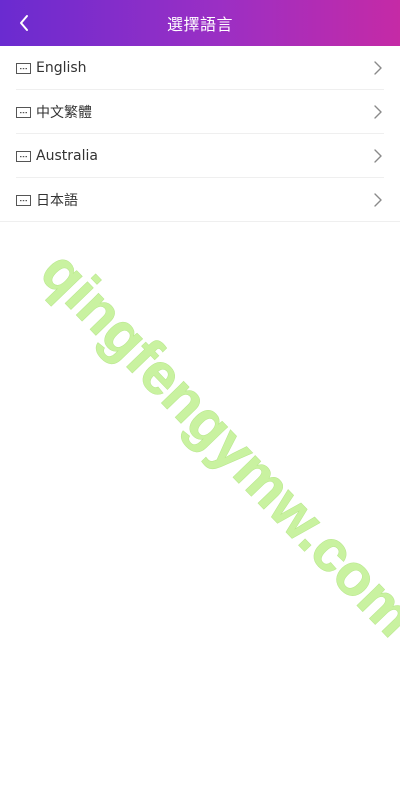 This screenshot has width=400, height=800. What do you see at coordinates (200, 112) in the screenshot?
I see `language-item-traditional-chinese: 中文繁體` at bounding box center [200, 112].